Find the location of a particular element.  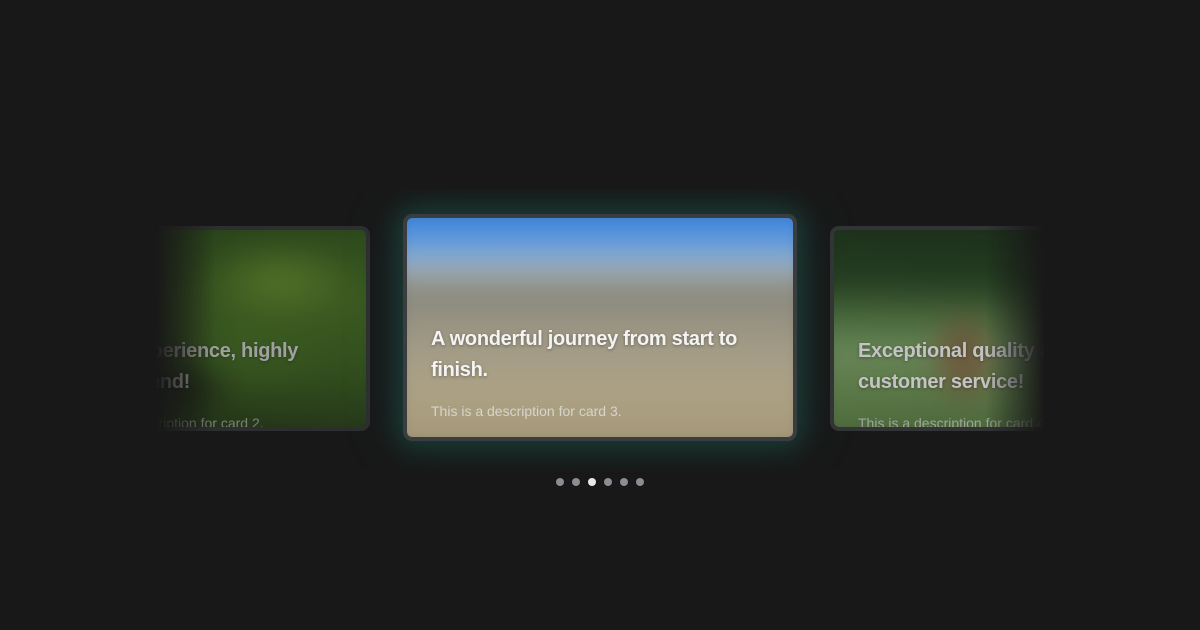

card-title: Great experience, highly recommend! is located at coordinates (227, 366).